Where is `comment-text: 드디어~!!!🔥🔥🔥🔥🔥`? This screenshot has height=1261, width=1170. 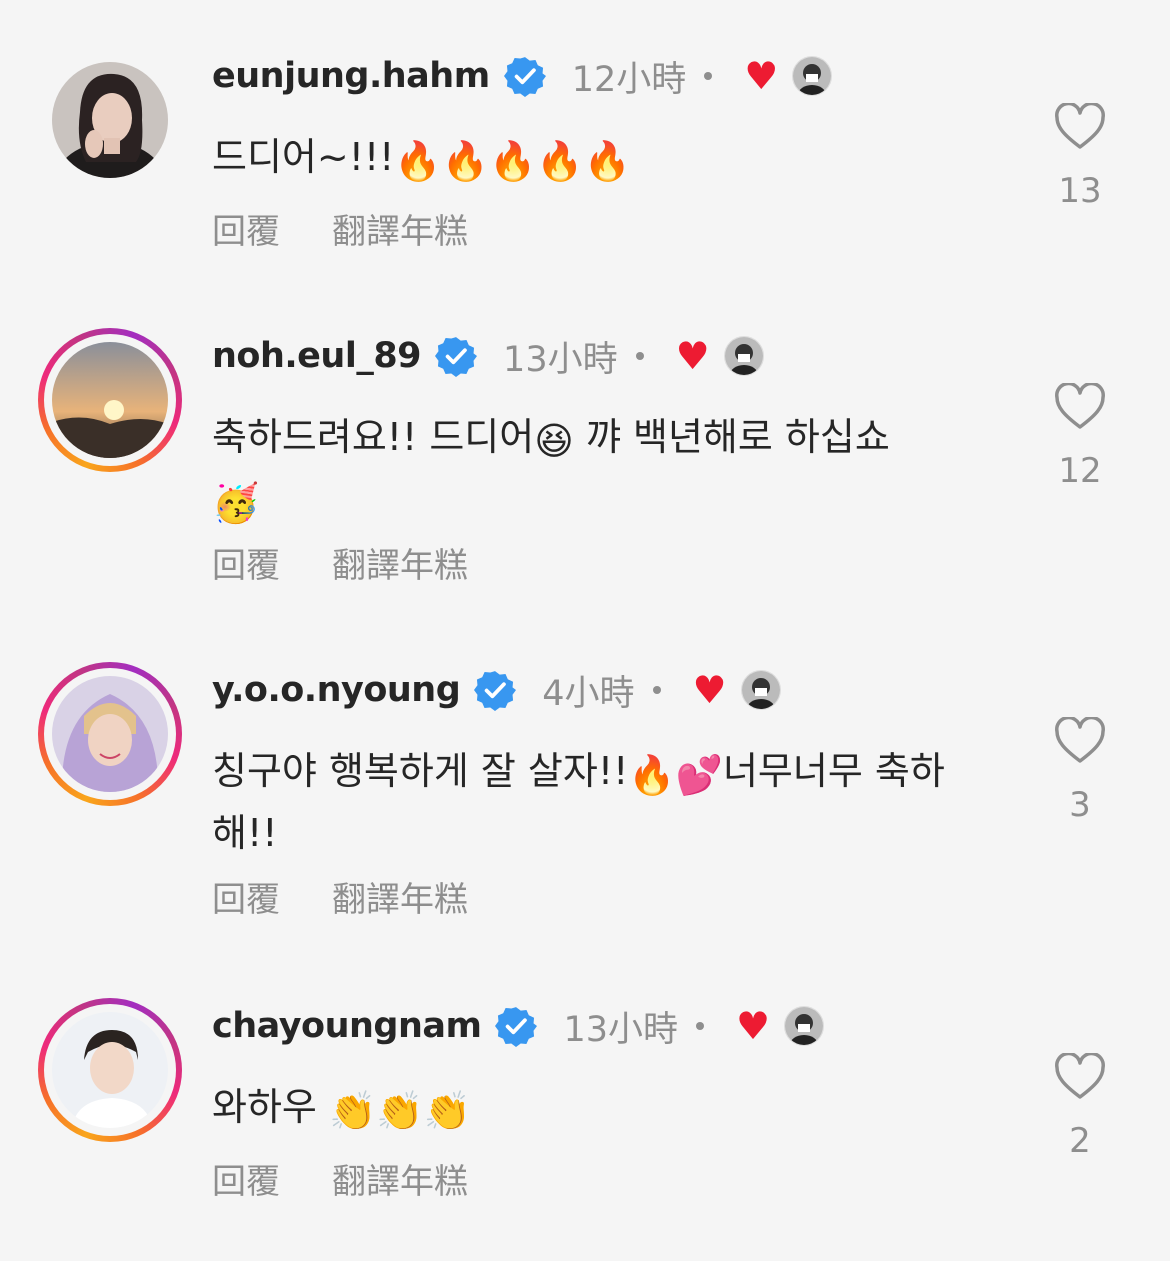
comment-text: 드디어~!!!🔥🔥🔥🔥🔥 is located at coordinates (612, 159).